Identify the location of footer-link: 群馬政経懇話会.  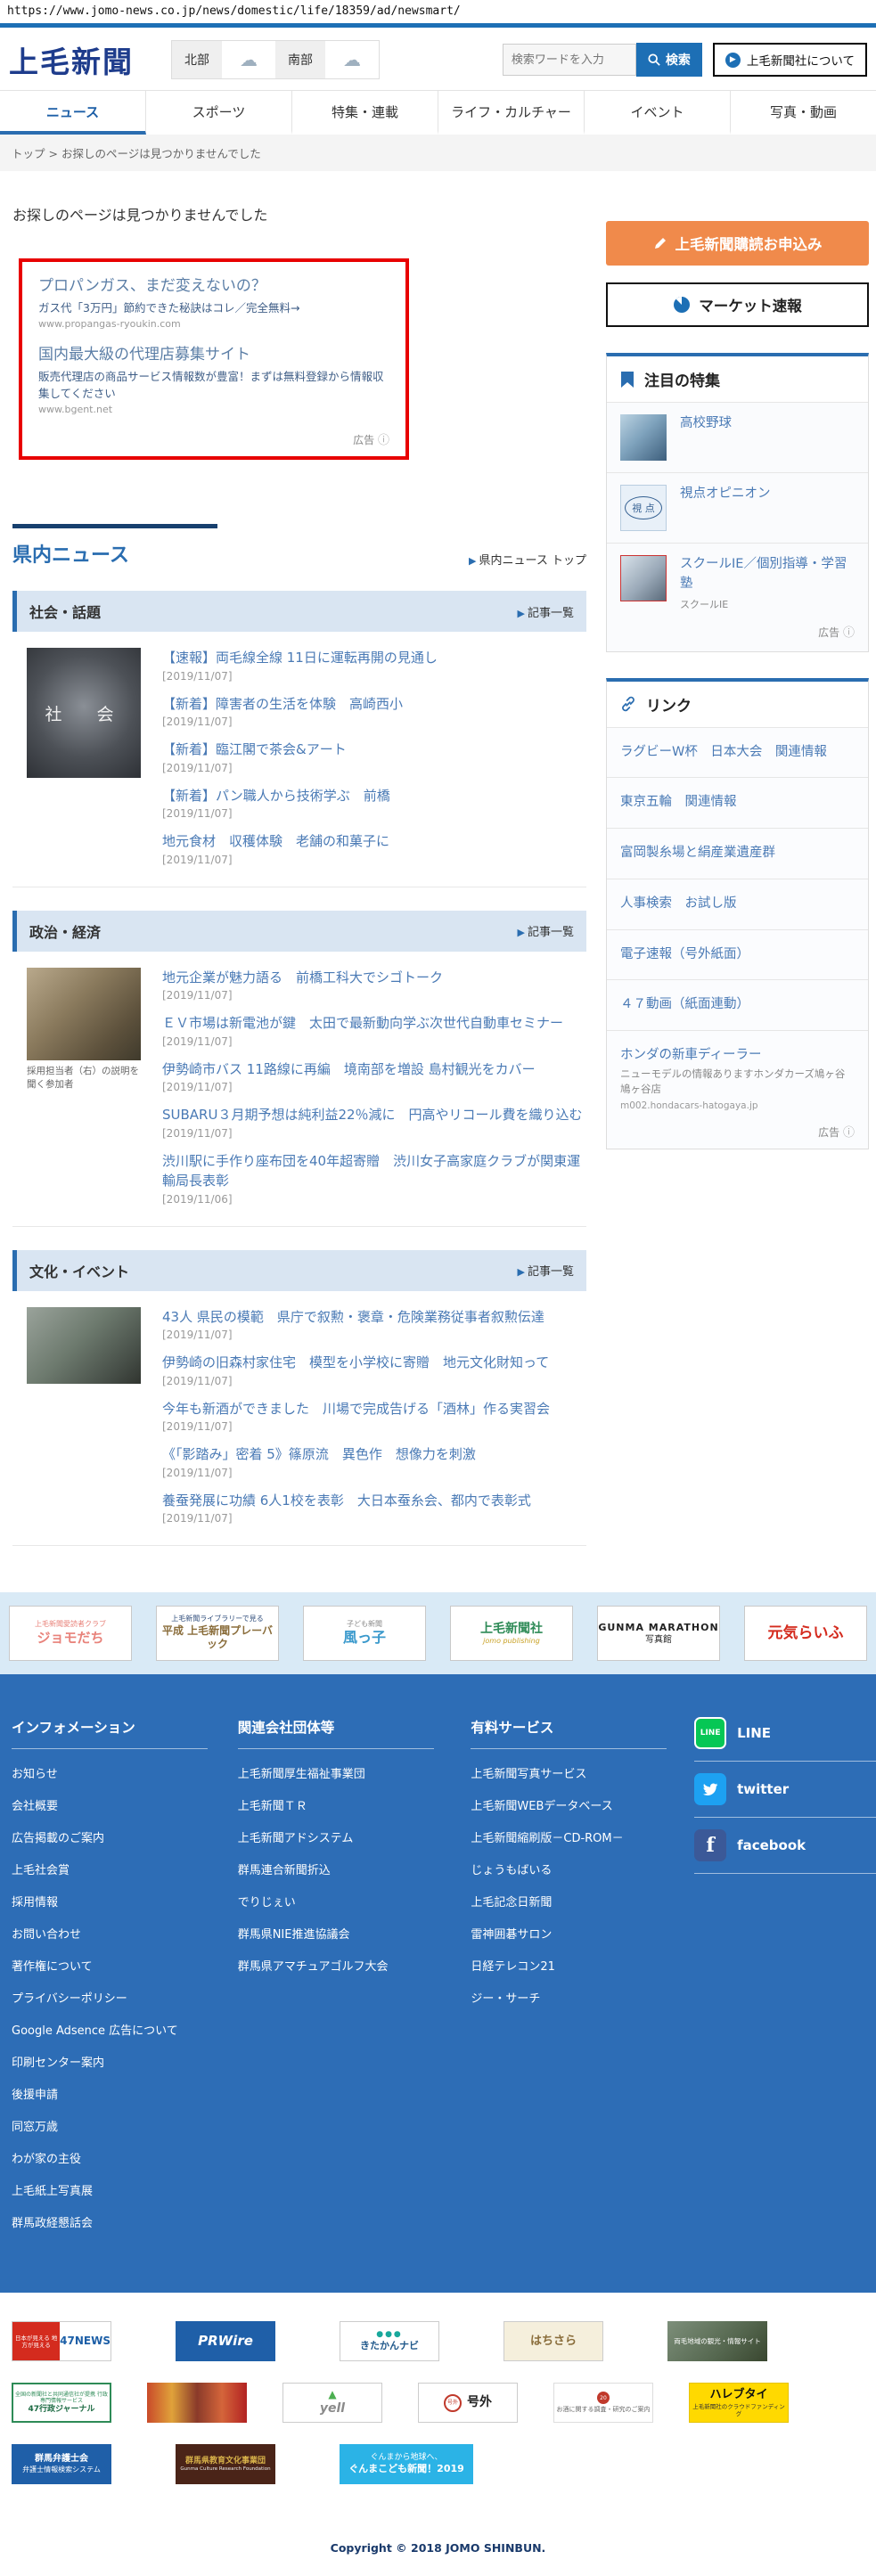
(119, 2221).